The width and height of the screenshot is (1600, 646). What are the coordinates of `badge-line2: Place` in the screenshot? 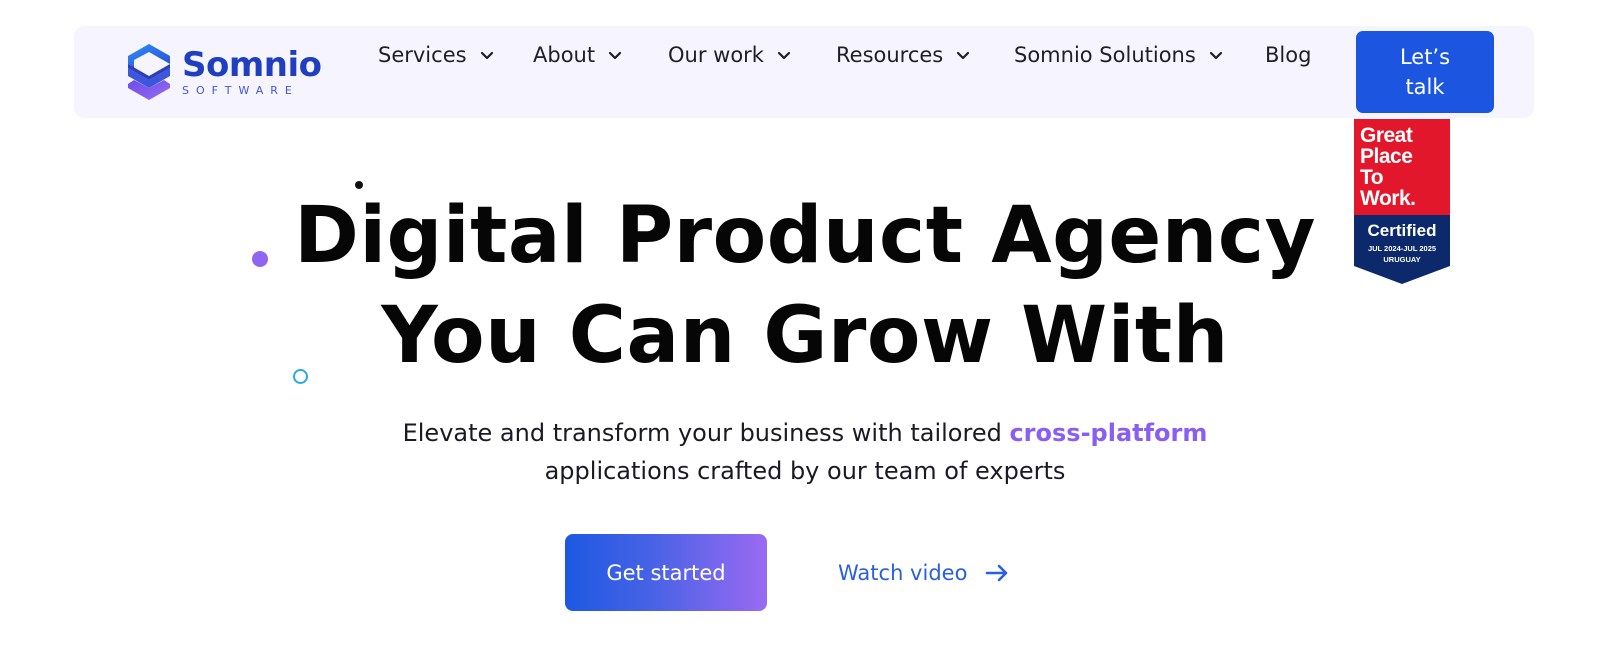 It's located at (1386, 156).